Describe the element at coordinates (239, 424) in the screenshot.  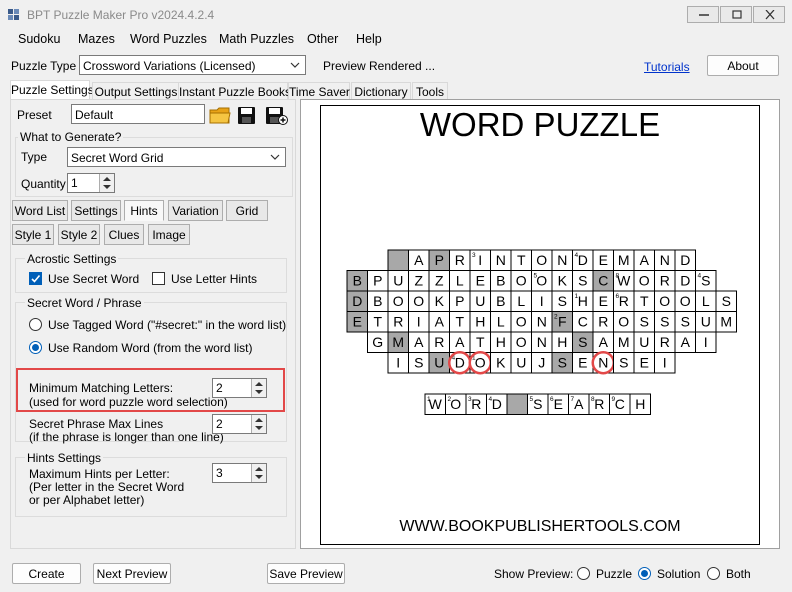
I see `max-lines-stepper: 2` at that location.